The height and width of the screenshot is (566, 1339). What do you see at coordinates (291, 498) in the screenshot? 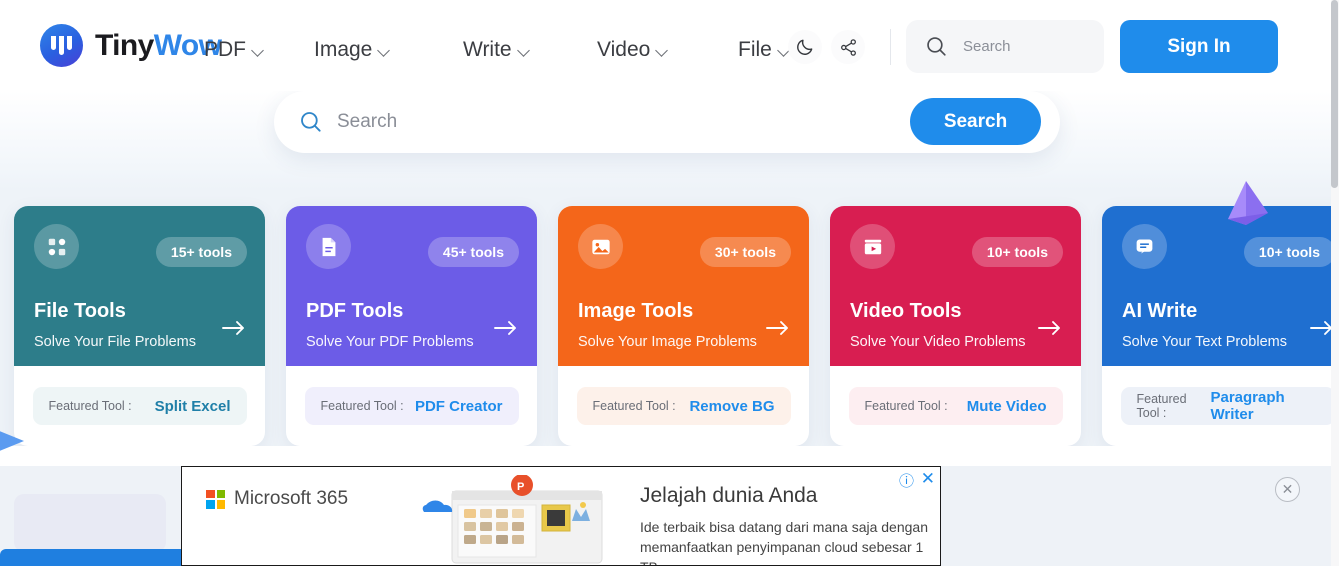
I see `microsoft-brand-label: Microsoft 365` at bounding box center [291, 498].